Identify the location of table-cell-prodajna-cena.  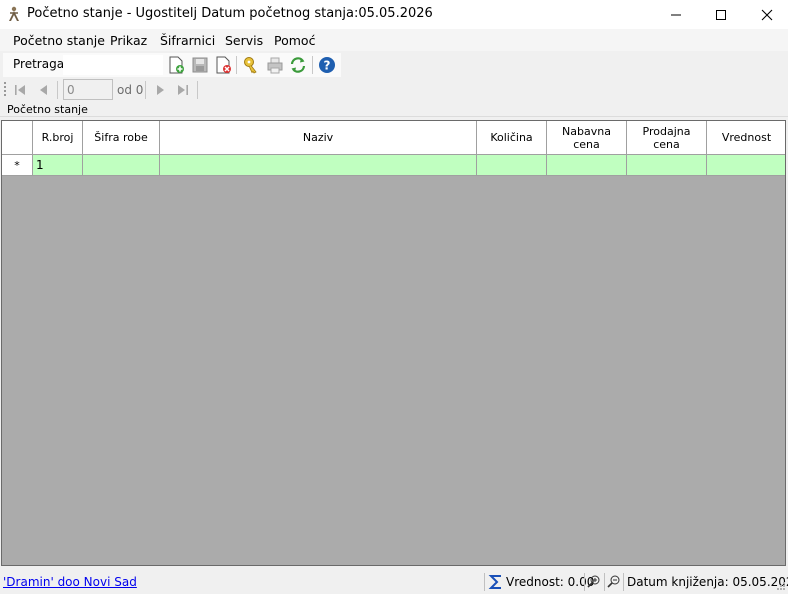
(667, 165).